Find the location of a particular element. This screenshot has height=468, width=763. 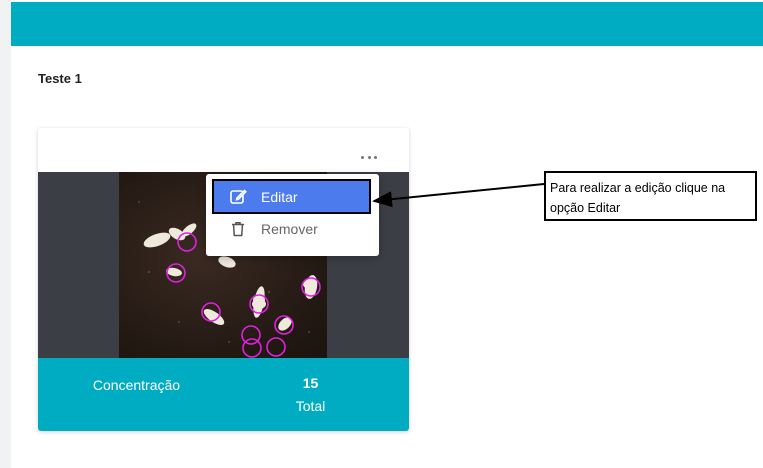

trash-icon is located at coordinates (238, 229).